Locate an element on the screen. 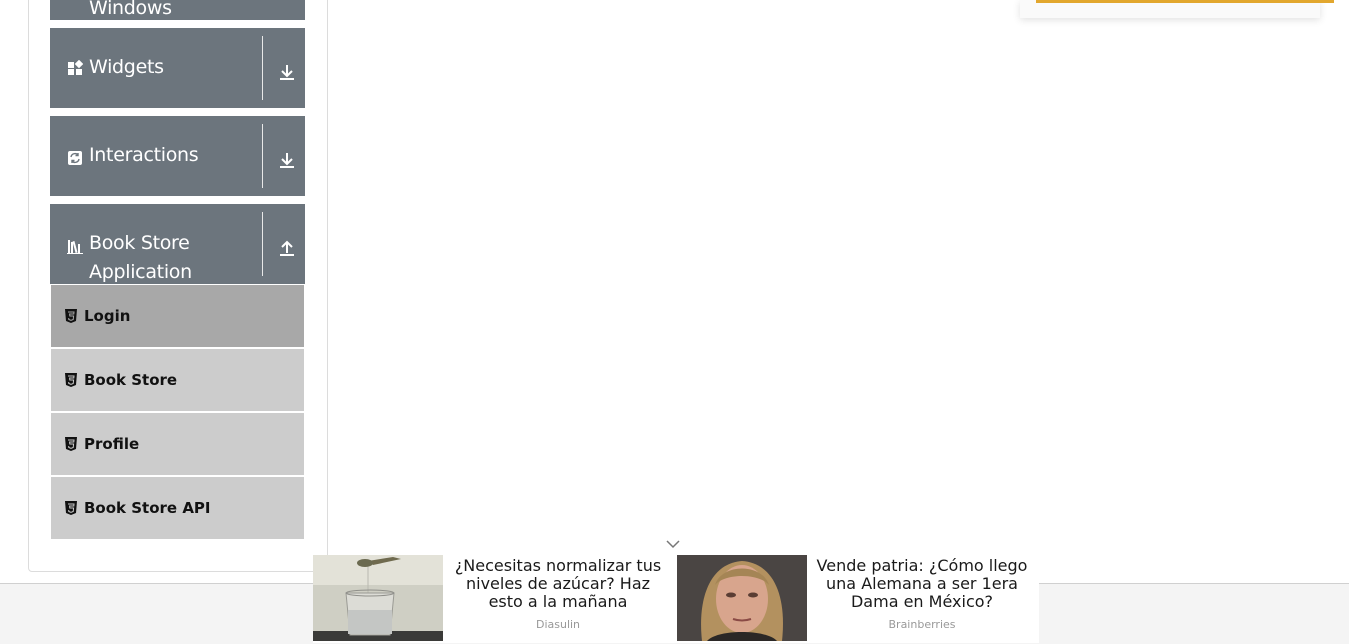 The height and width of the screenshot is (644, 1366). ad-image-water-glass is located at coordinates (378, 598).